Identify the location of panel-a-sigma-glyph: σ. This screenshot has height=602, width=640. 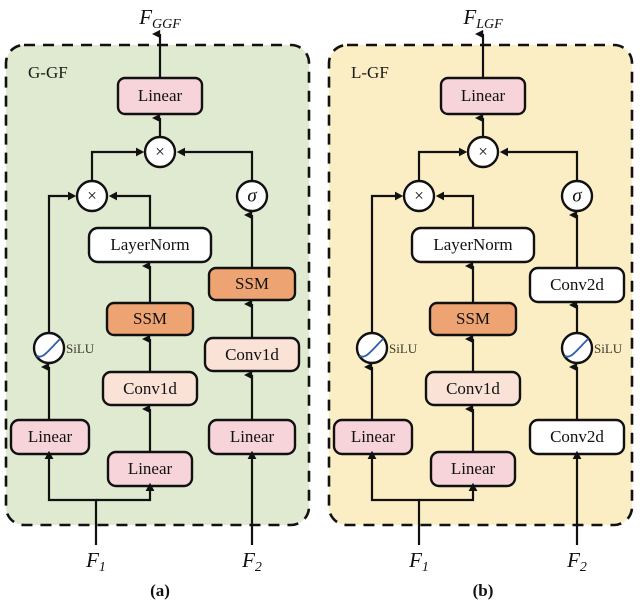
(252, 195).